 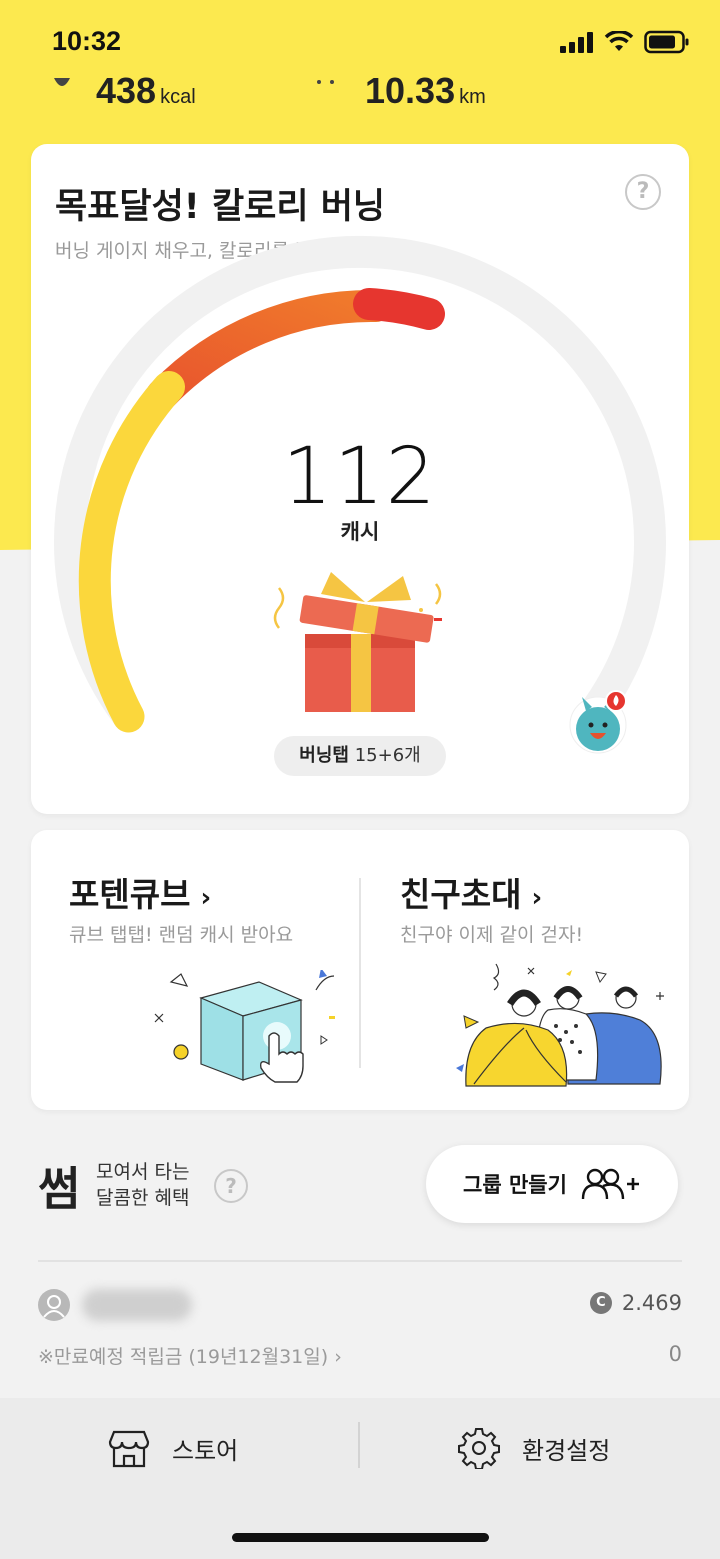 I want to click on gear-icon, so click(x=479, y=1448).